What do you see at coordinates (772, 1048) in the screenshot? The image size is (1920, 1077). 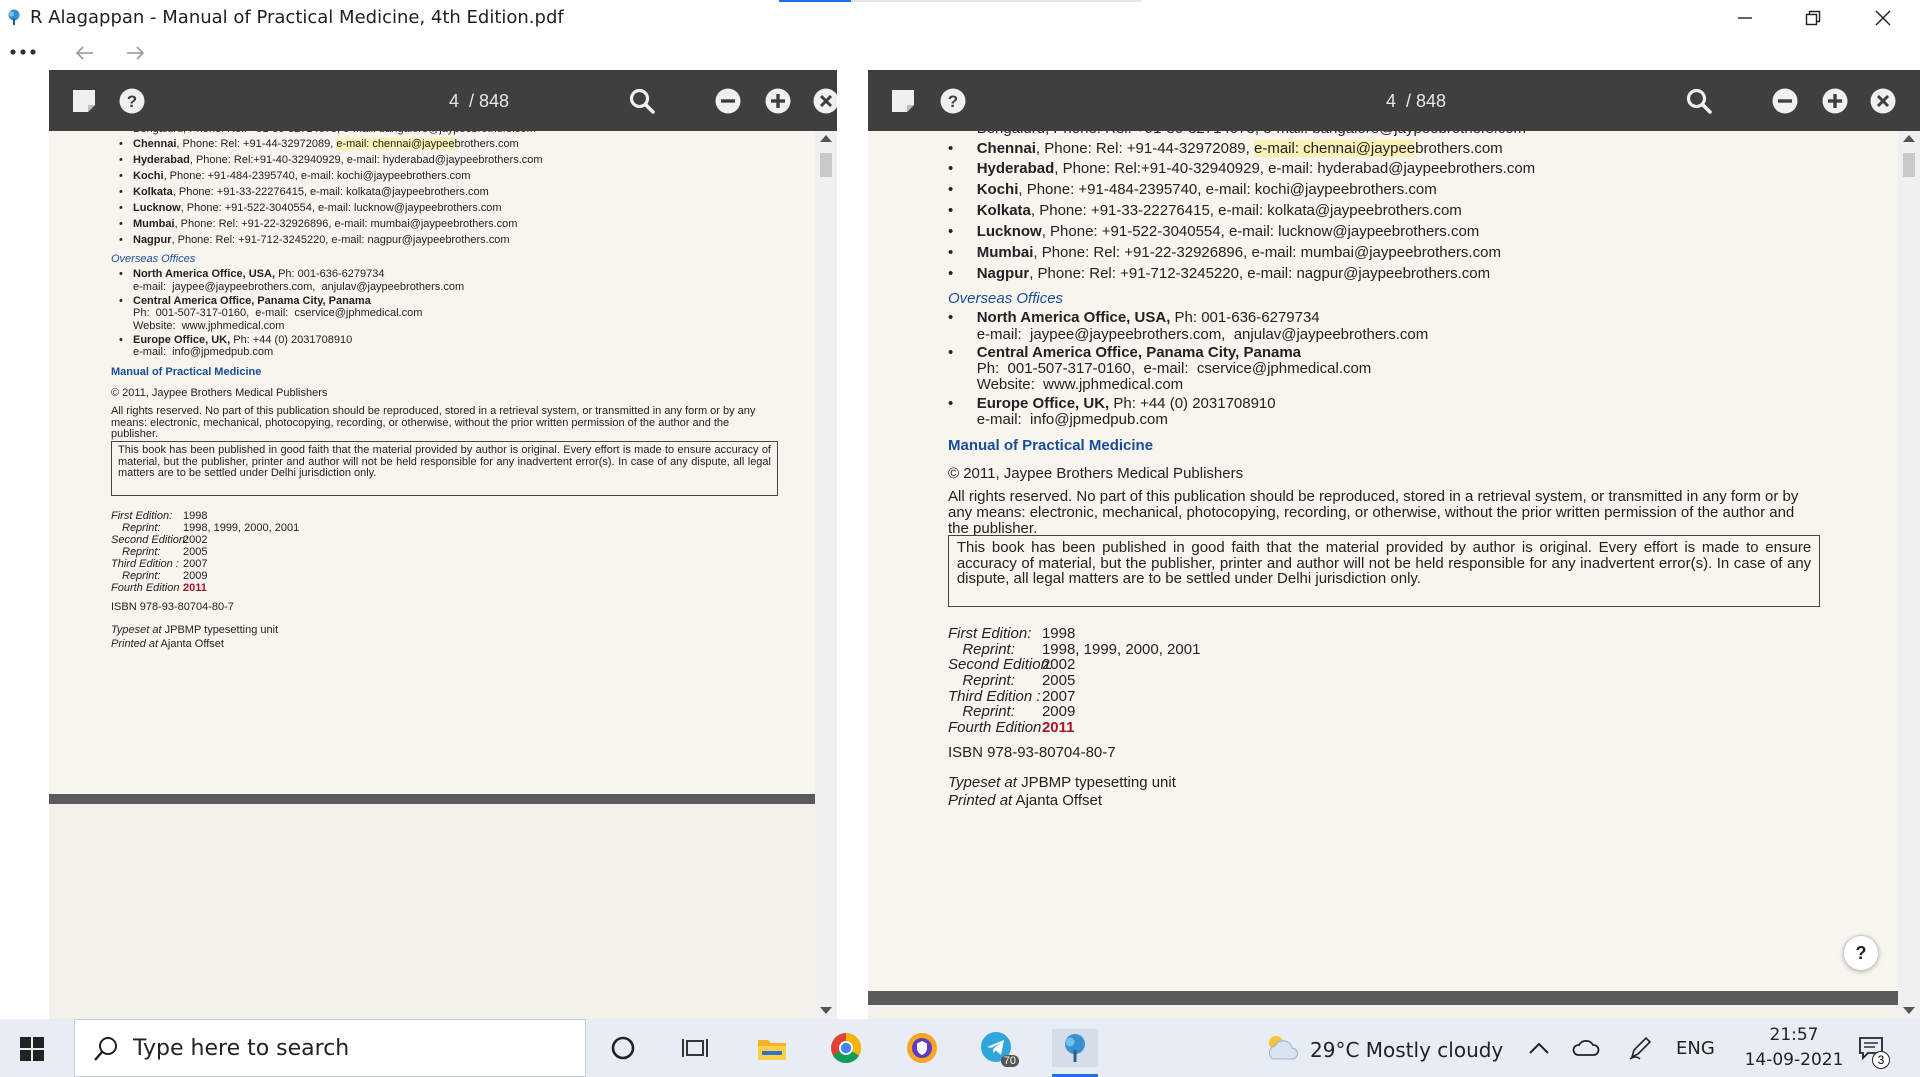 I see `file-explorer-button` at bounding box center [772, 1048].